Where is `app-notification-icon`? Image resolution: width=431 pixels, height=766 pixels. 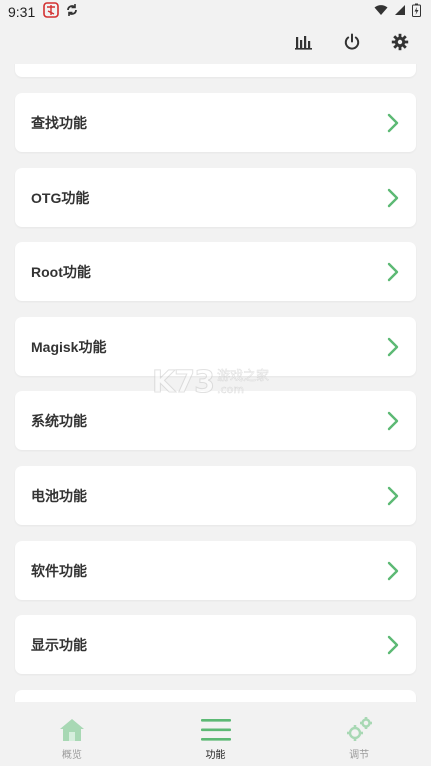
app-notification-icon is located at coordinates (51, 12).